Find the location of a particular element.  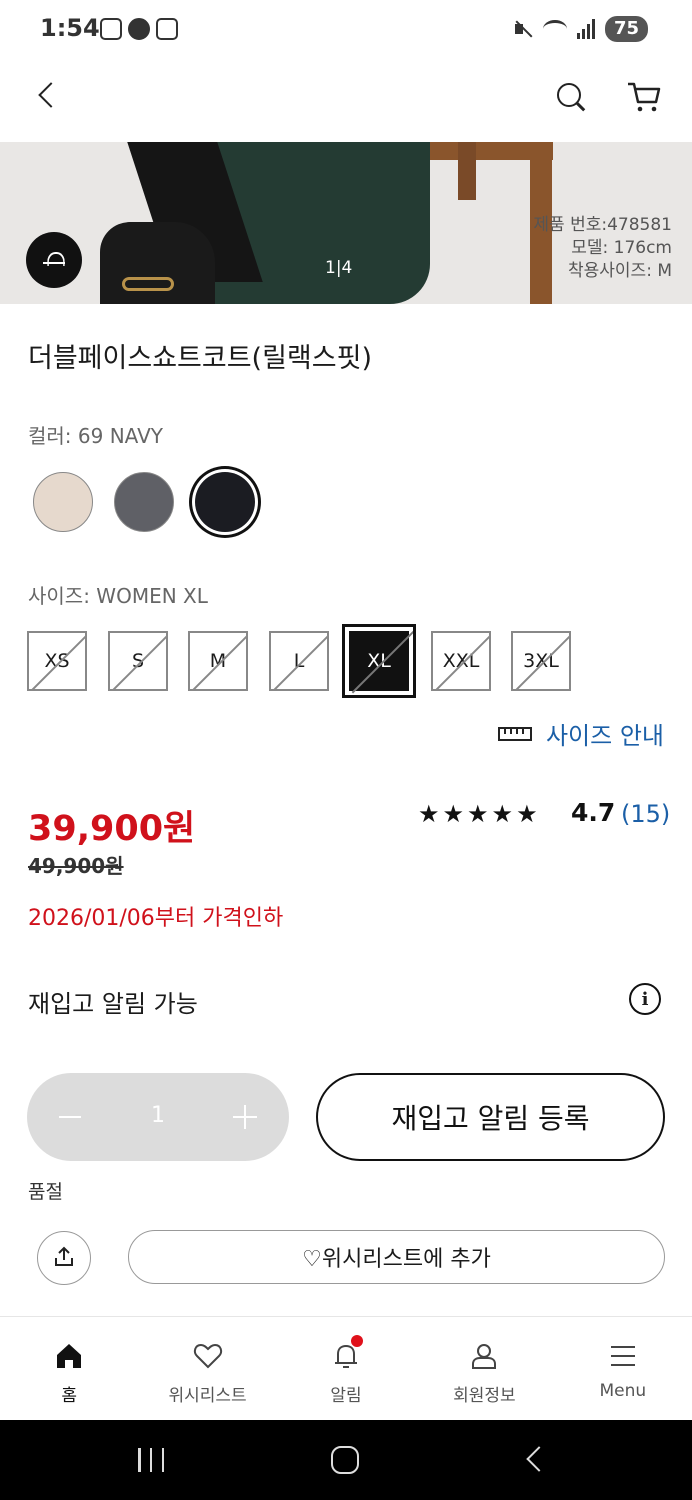

wifi-icon is located at coordinates (554, 29).